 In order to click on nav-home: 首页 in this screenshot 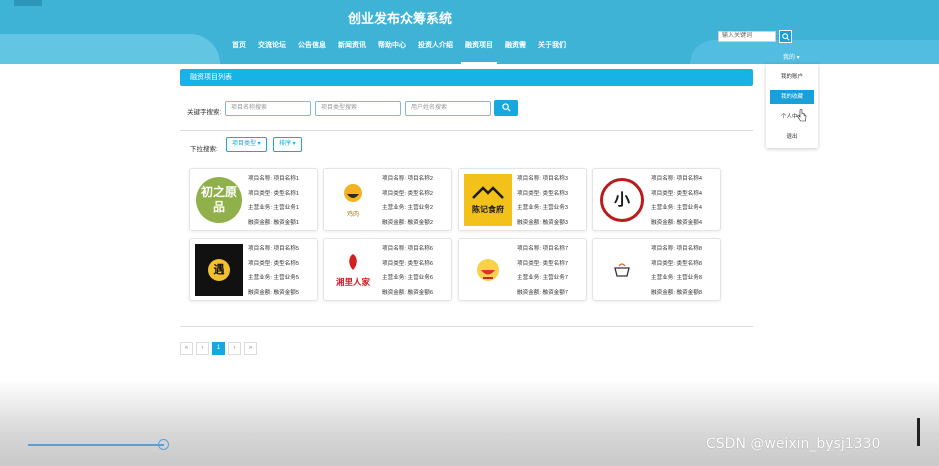, I will do `click(239, 50)`.